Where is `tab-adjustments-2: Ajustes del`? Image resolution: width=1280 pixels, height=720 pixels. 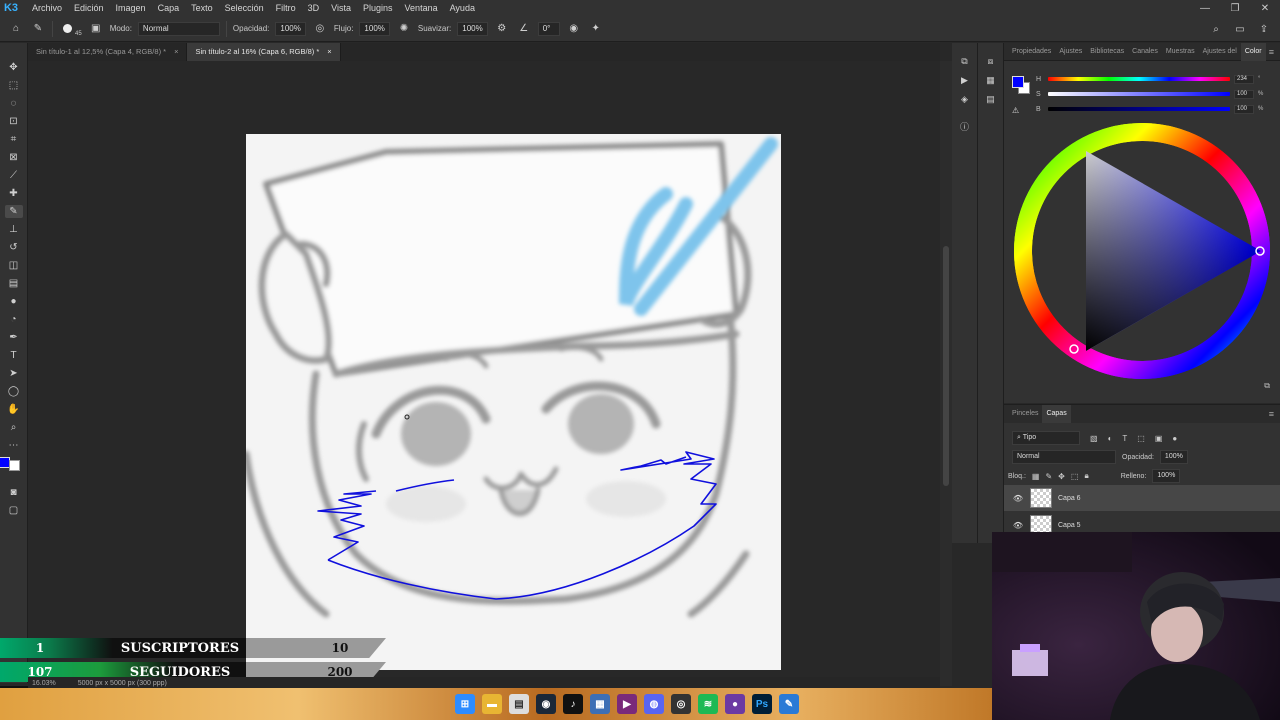
tab-adjustments-2: Ajustes del is located at coordinates (1220, 52).